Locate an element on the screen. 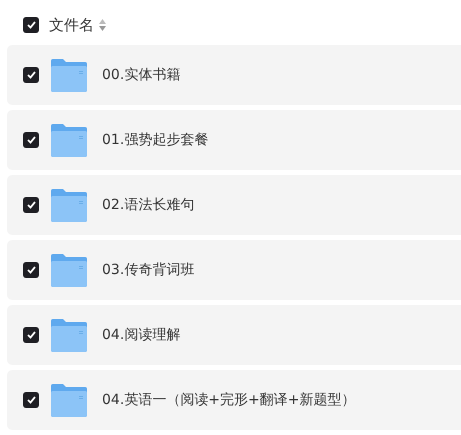 The width and height of the screenshot is (461, 435). file-row: 01.强势起步套餐 is located at coordinates (234, 140).